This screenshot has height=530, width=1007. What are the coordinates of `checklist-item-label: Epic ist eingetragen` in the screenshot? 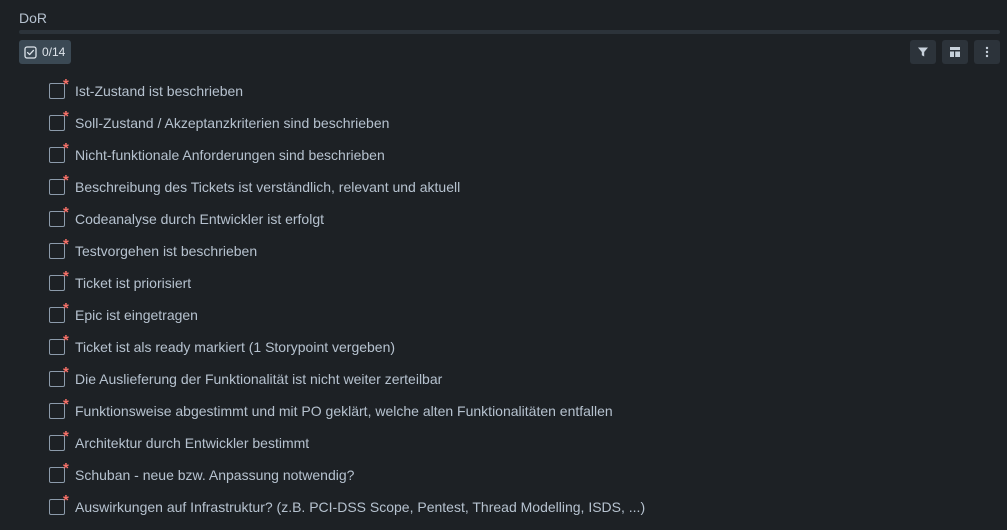 It's located at (136, 315).